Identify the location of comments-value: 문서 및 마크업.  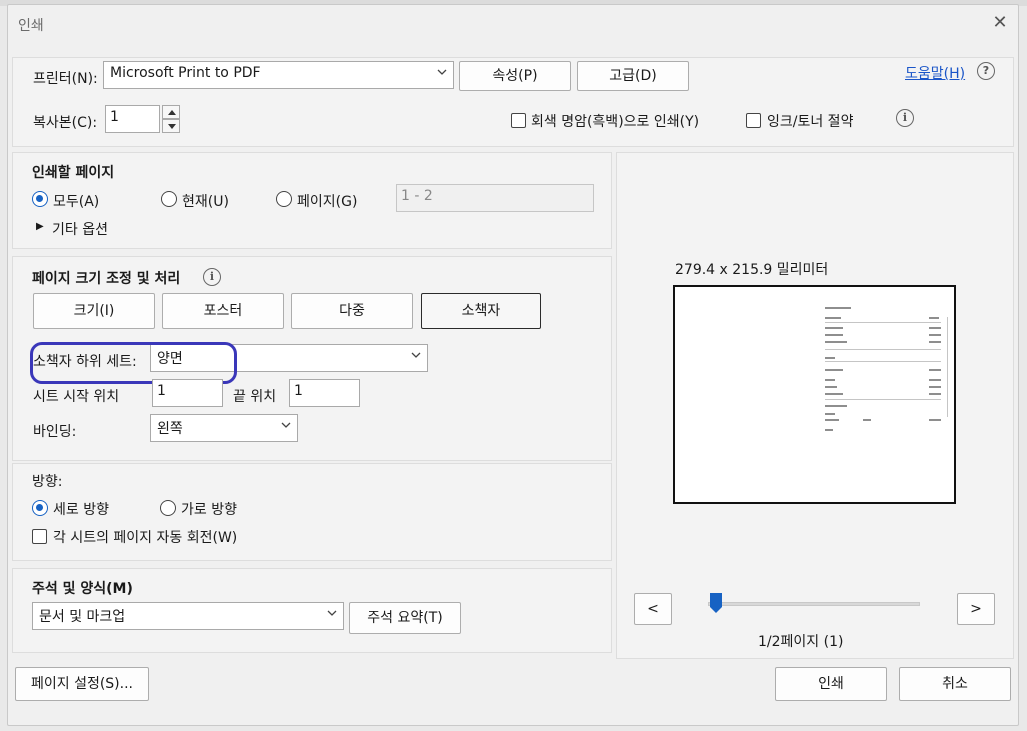
(82, 617).